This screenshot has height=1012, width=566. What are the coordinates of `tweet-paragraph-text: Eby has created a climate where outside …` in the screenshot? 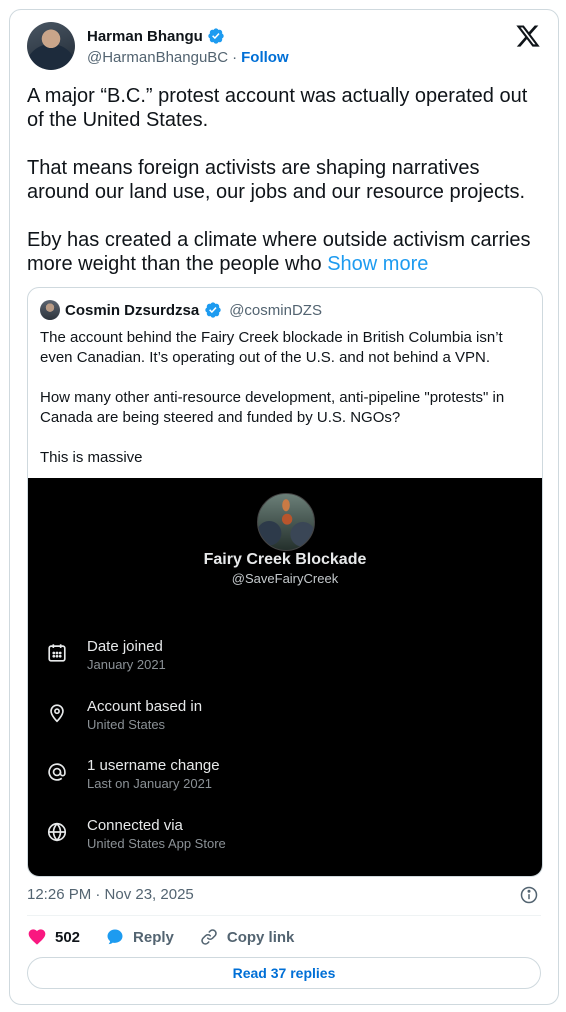 It's located at (279, 252).